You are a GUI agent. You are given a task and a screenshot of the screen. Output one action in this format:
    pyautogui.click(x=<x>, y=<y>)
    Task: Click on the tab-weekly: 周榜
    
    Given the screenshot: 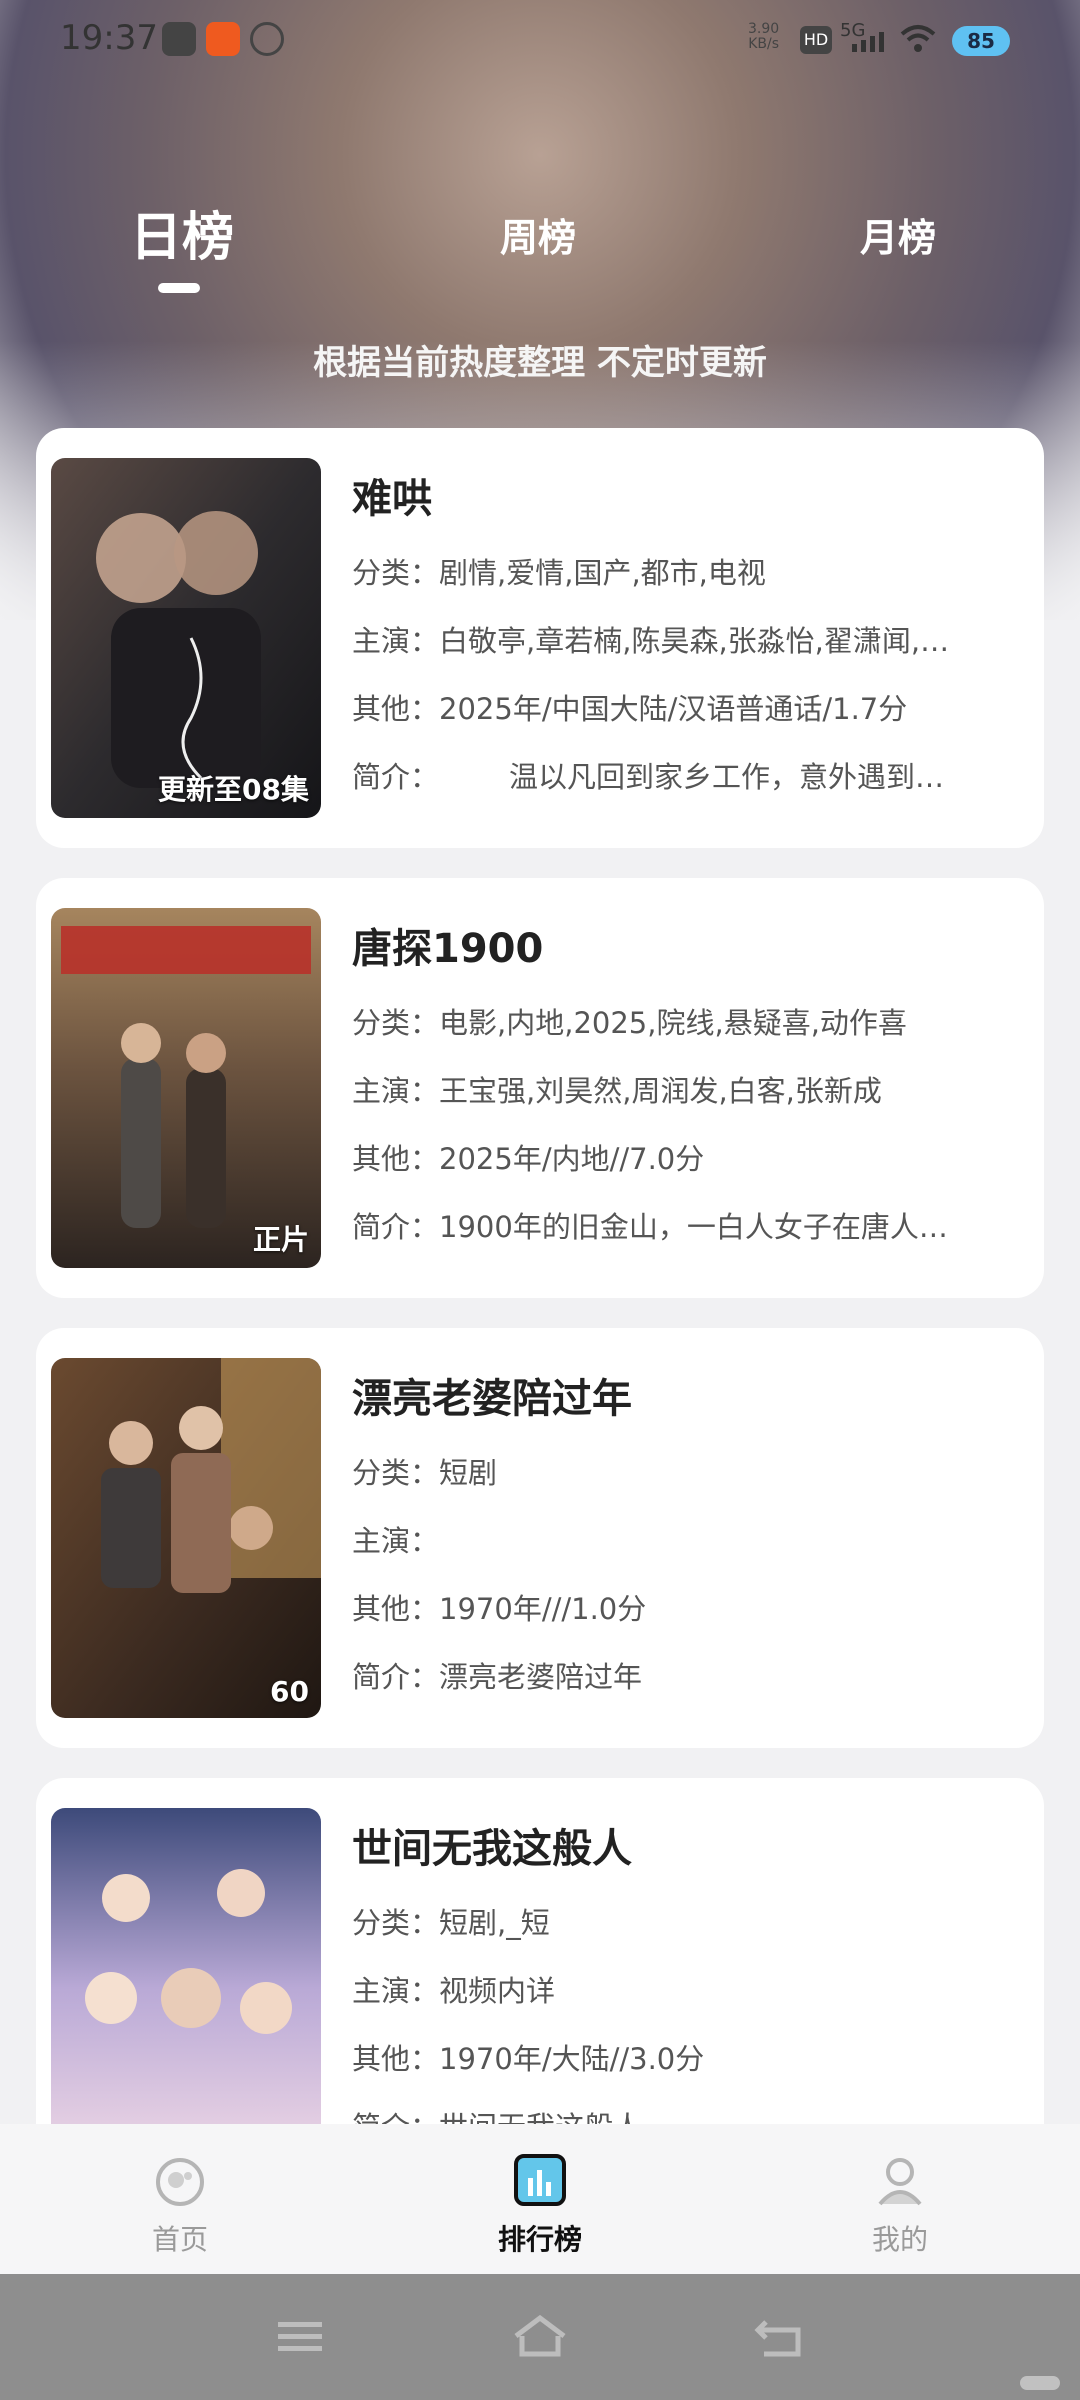 What is the action you would take?
    pyautogui.click(x=538, y=234)
    